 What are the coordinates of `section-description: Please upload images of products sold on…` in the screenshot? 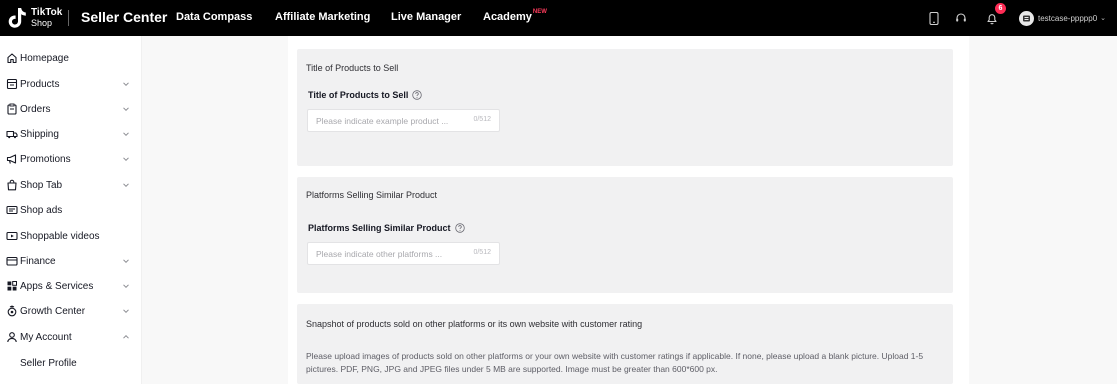 It's located at (615, 362).